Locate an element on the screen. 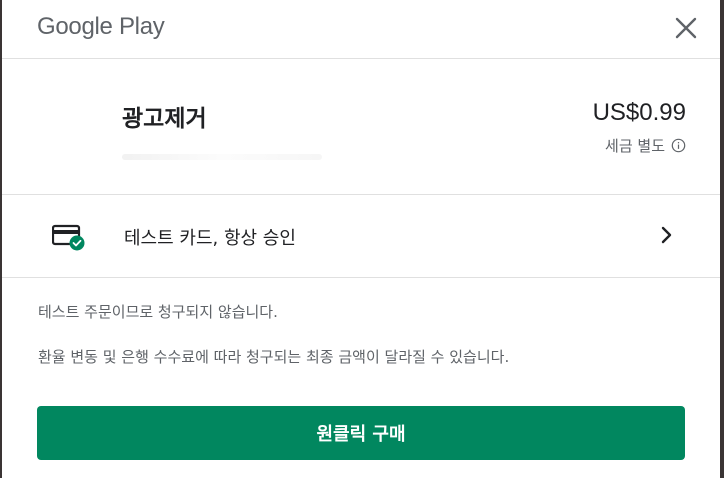  credit-card-check-icon is located at coordinates (68, 237).